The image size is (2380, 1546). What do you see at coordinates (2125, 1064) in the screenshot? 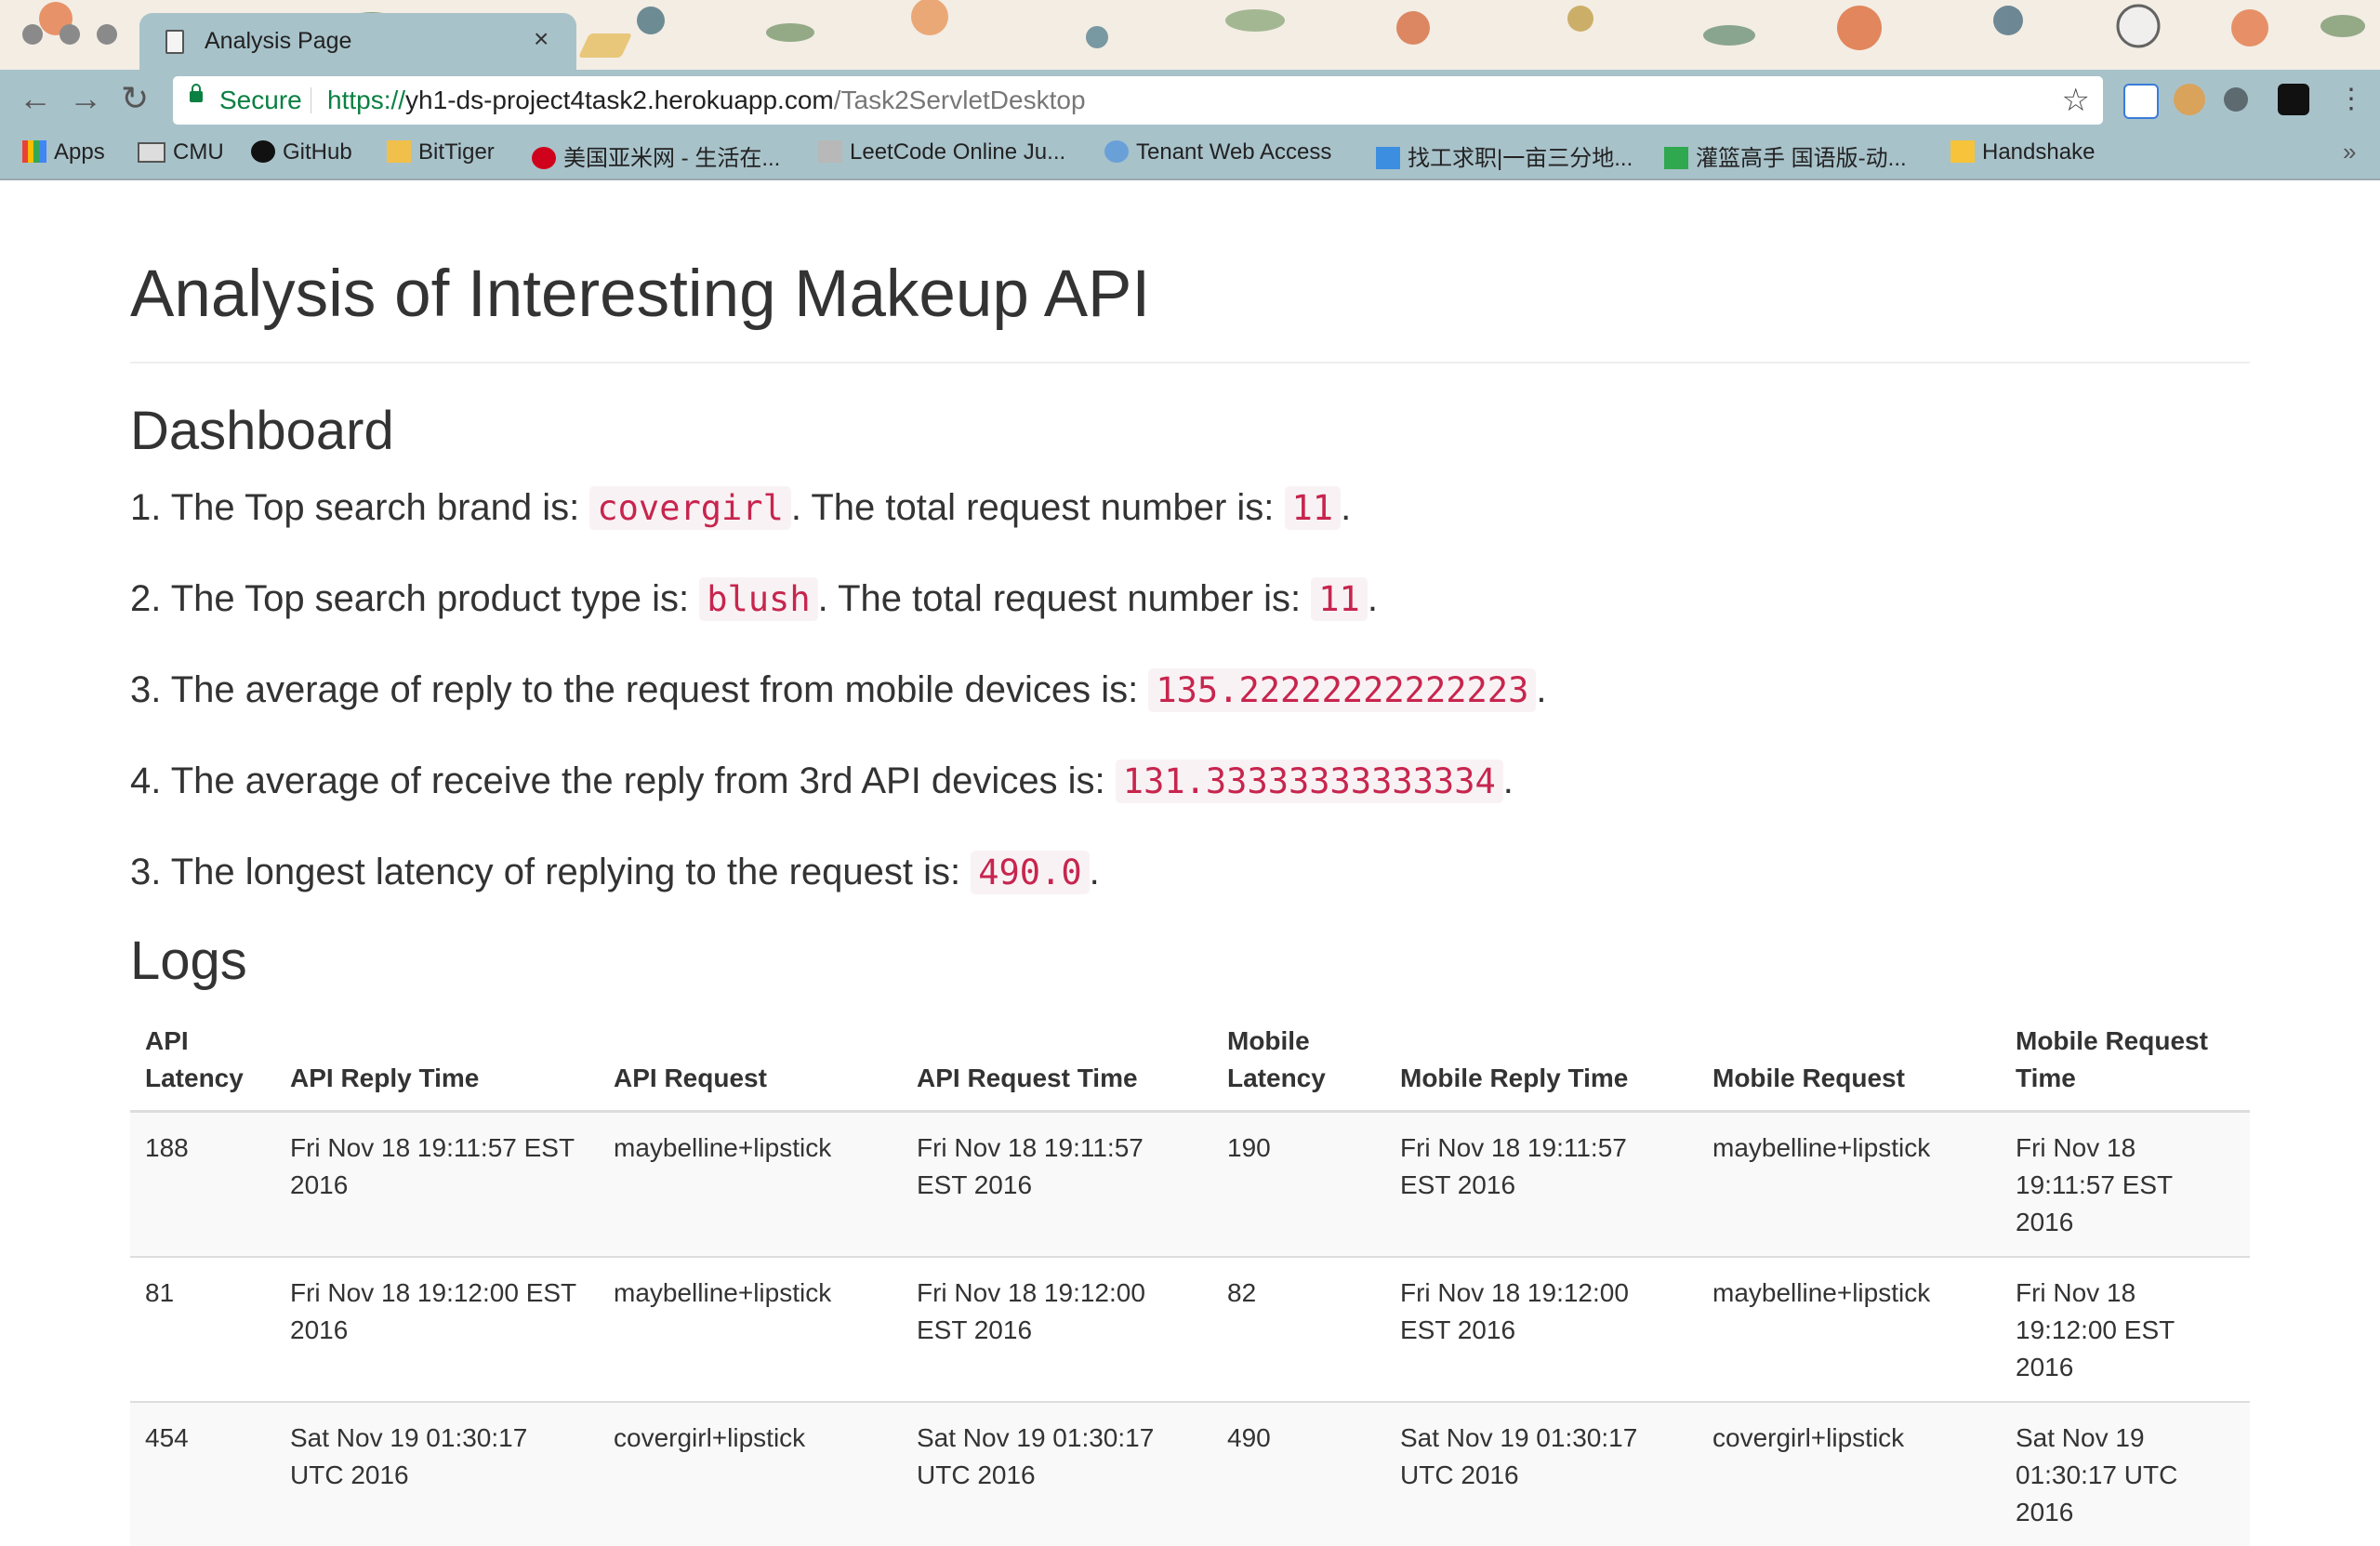
I see `column-header: Mobile Request Time` at bounding box center [2125, 1064].